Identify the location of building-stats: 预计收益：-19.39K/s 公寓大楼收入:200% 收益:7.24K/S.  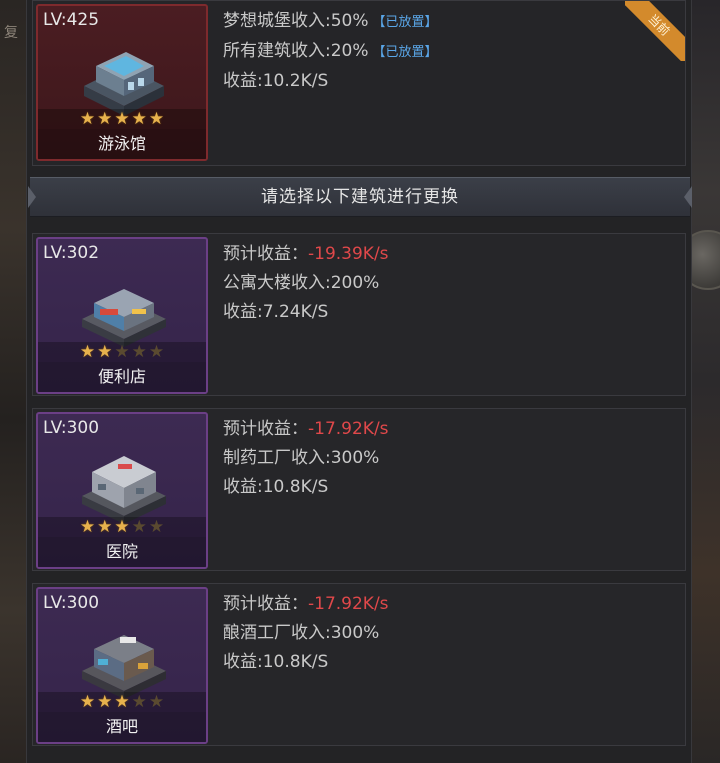
(306, 283).